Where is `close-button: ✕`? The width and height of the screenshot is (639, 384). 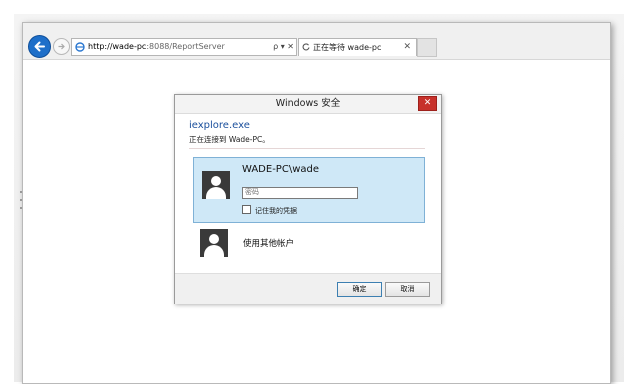 close-button: ✕ is located at coordinates (427, 103).